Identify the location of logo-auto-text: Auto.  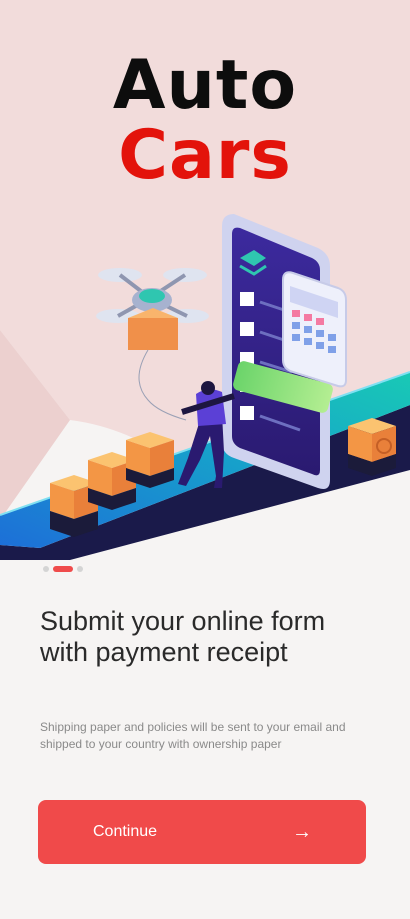
(205, 85).